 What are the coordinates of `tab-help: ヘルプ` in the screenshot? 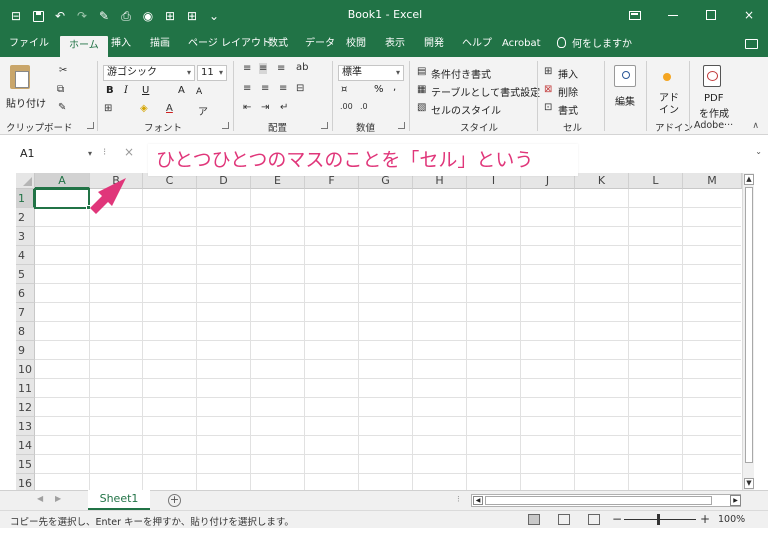 It's located at (477, 46).